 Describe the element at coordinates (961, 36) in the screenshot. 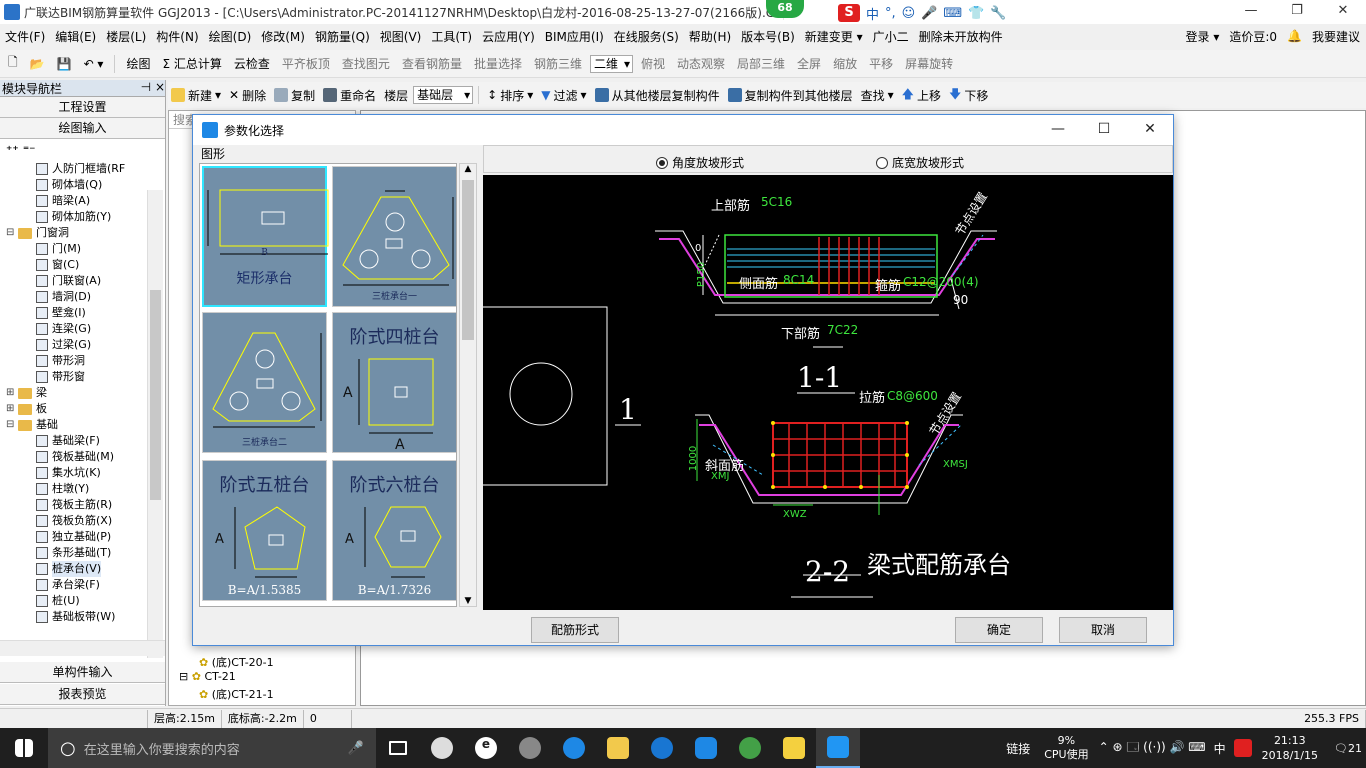

I see `menu-delete-unopened: 删除未开放构件` at that location.